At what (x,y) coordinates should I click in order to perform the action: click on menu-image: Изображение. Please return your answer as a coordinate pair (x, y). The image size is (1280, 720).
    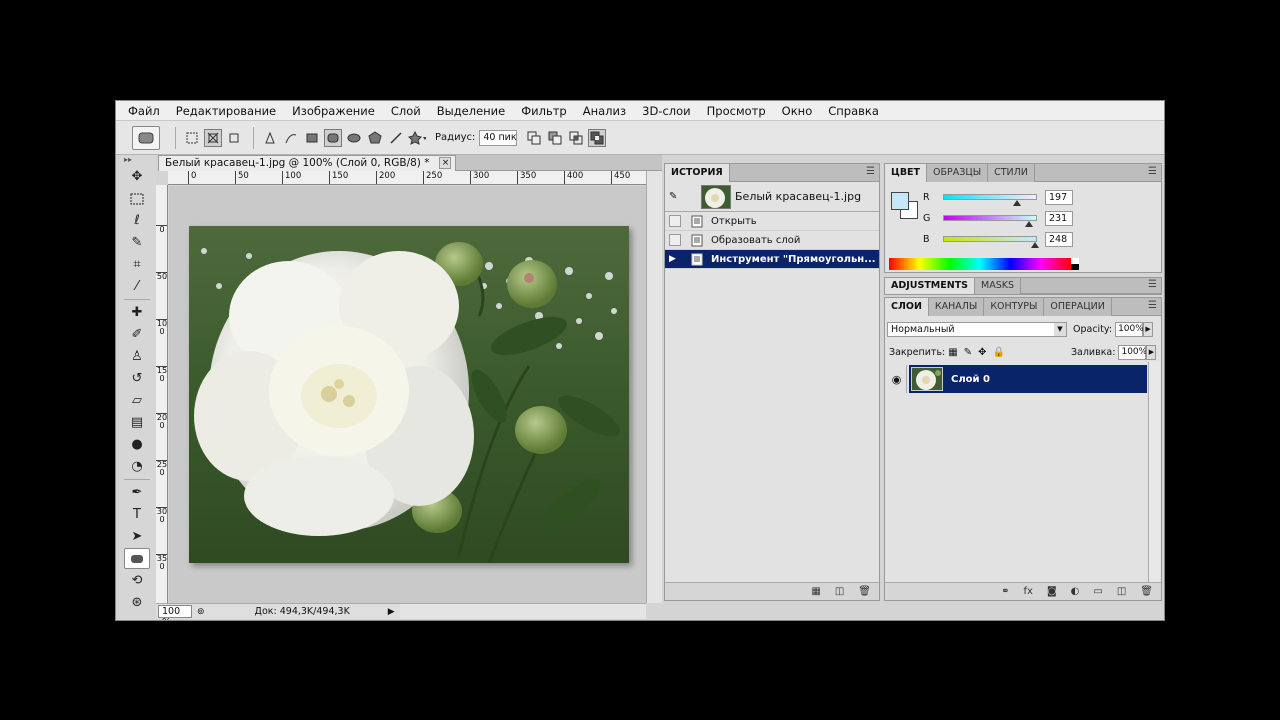
    Looking at the image, I should click on (333, 111).